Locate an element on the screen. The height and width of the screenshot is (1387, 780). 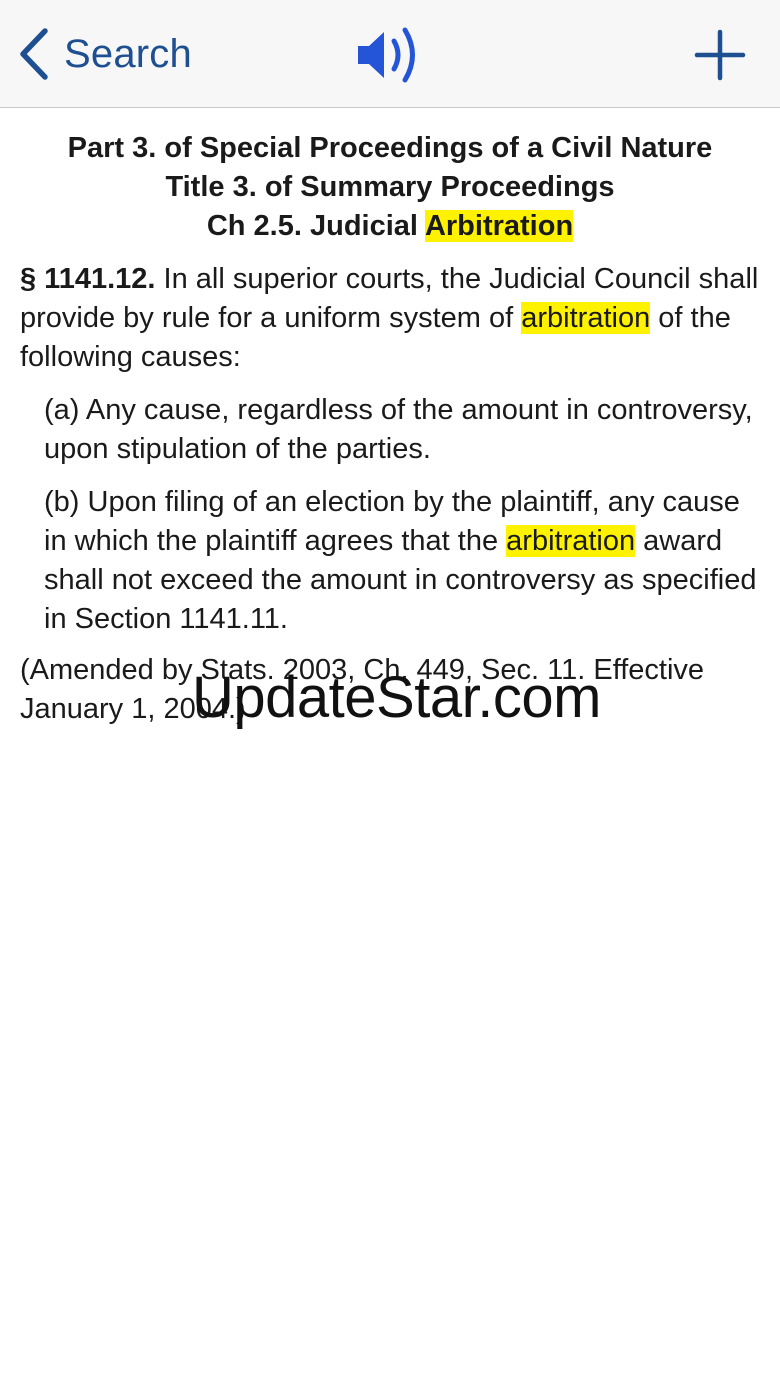
title-heading: Title 3. of Summary Proceedings is located at coordinates (390, 187).